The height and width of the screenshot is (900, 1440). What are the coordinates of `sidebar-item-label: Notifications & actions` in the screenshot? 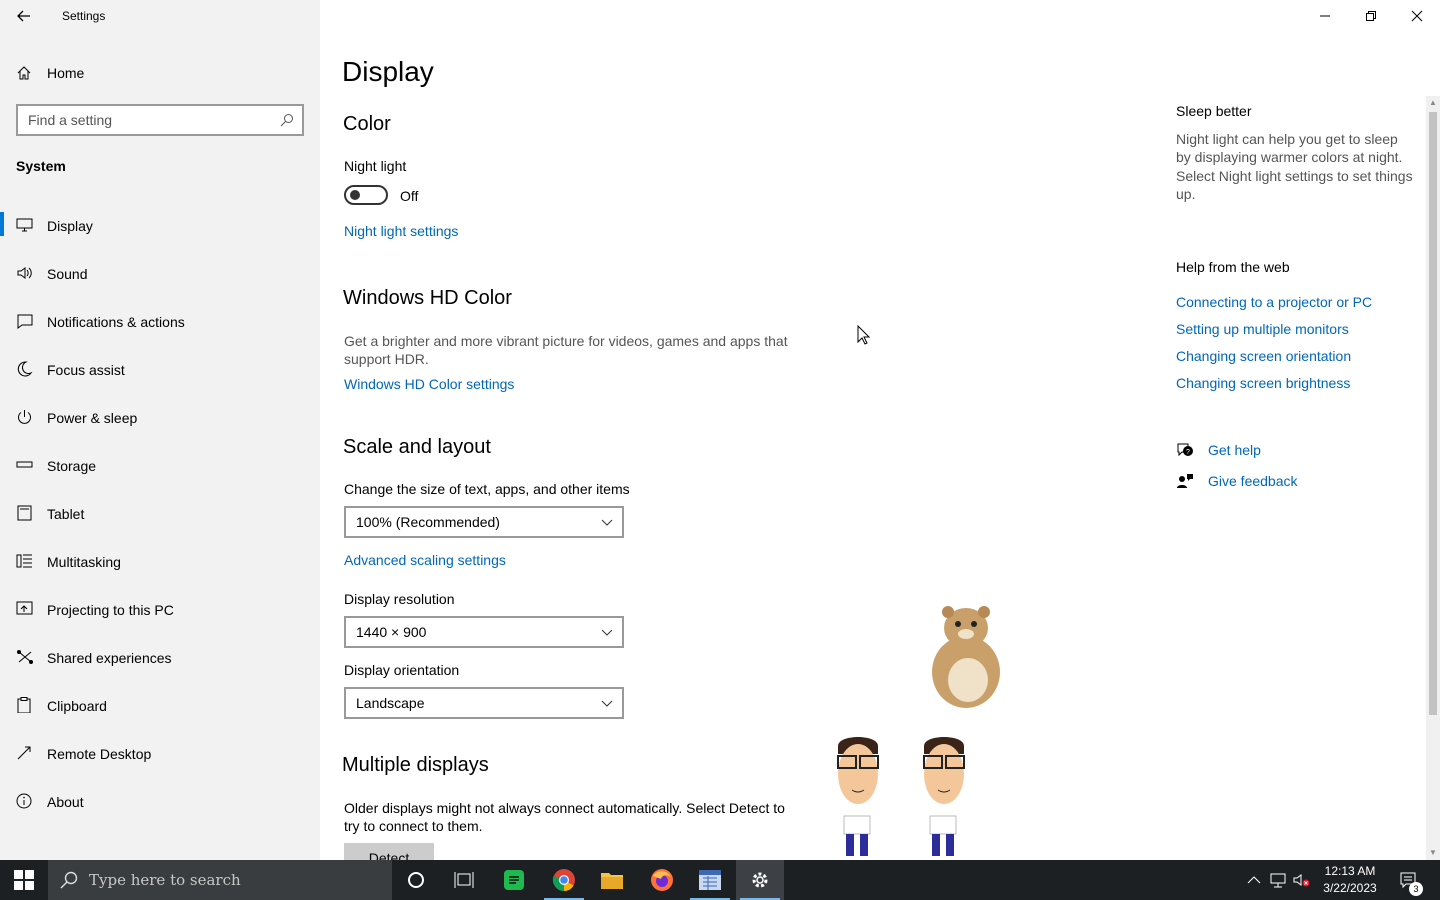 It's located at (116, 322).